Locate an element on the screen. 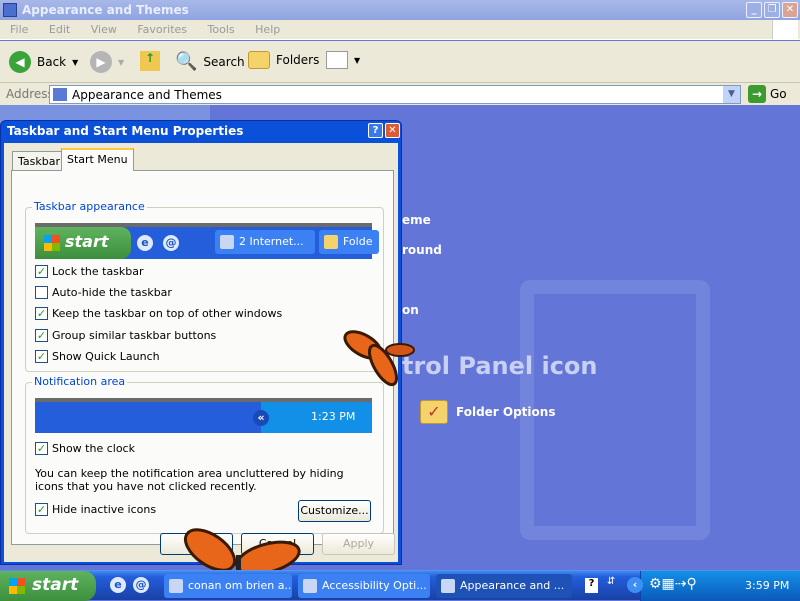 Image resolution: width=800 pixels, height=601 pixels. dialog-close-button: ✕ is located at coordinates (392, 130).